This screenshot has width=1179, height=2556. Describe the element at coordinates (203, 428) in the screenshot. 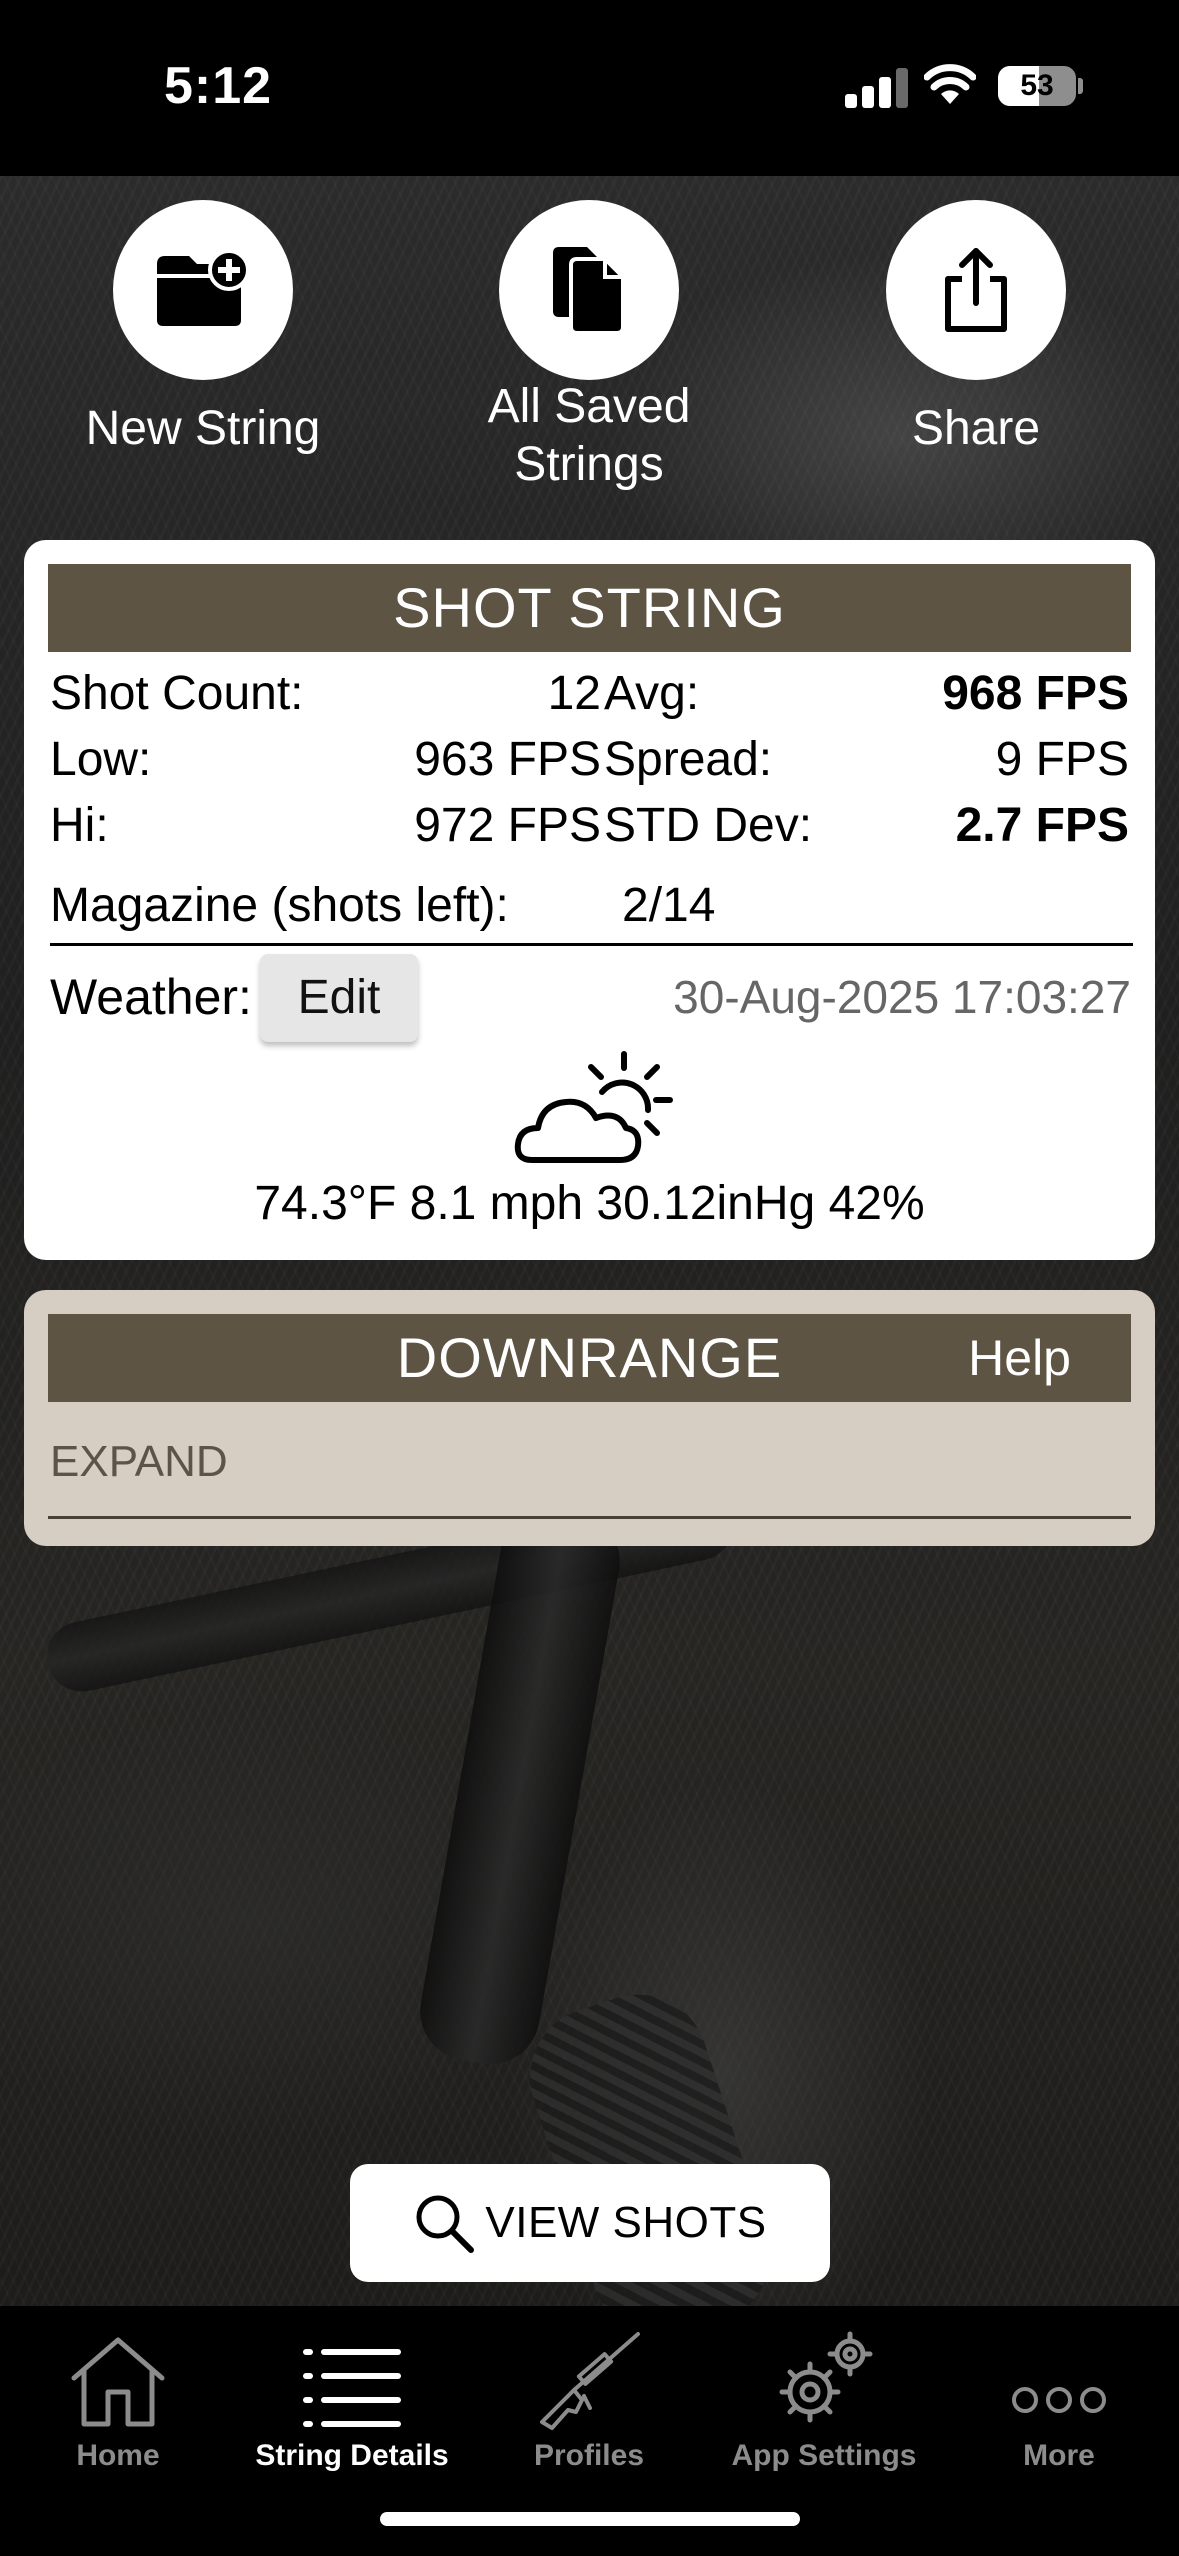

I see `new-string-label: New String` at that location.